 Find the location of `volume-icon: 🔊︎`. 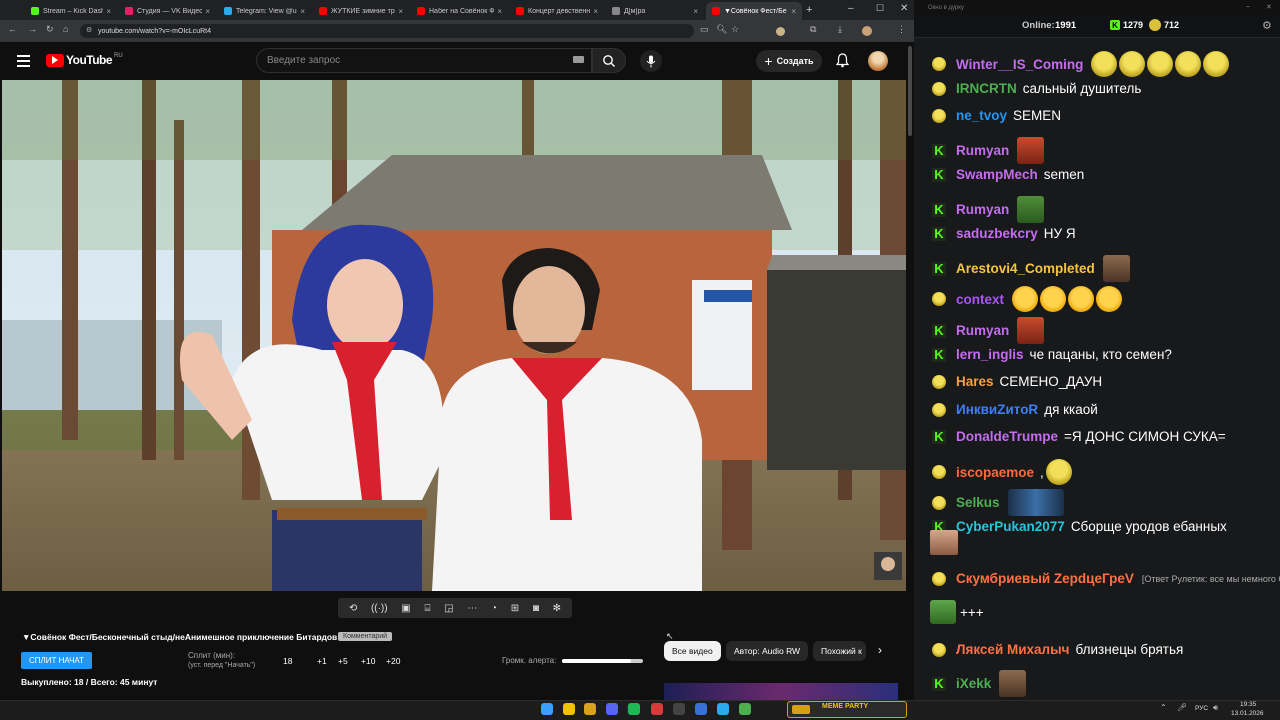

volume-icon: 🔊︎ is located at coordinates (1215, 708).